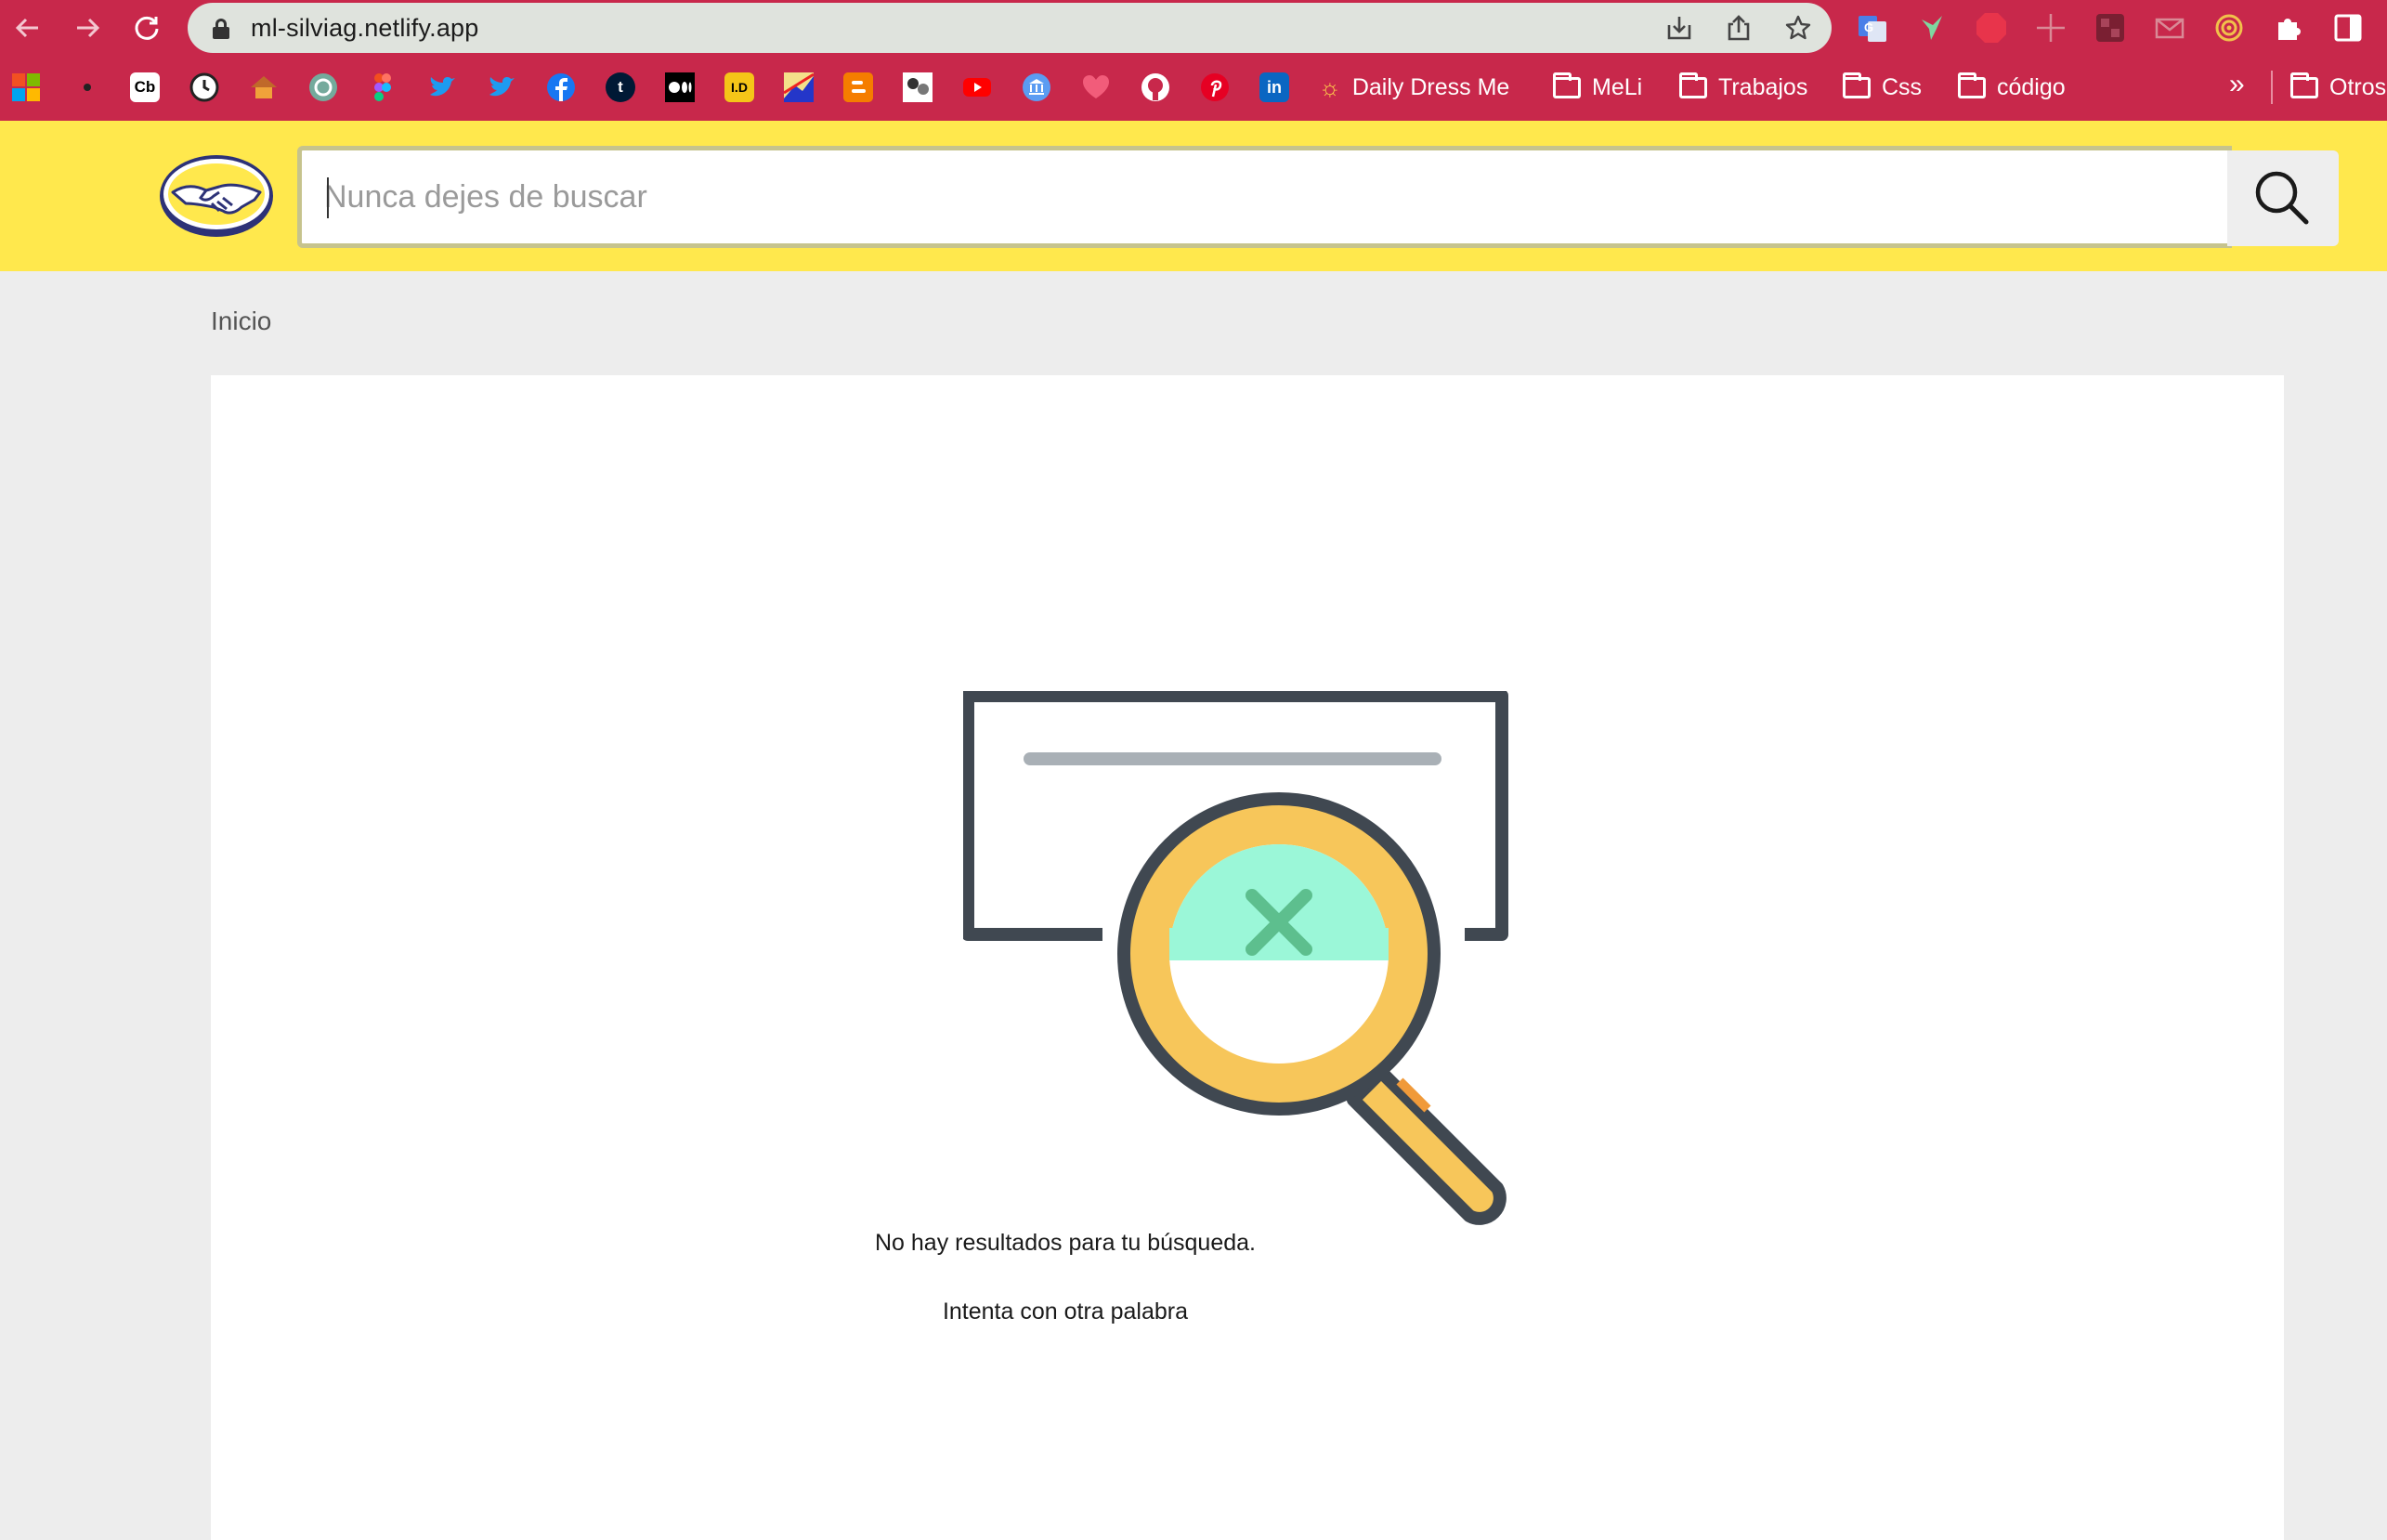 Image resolution: width=2387 pixels, height=1540 pixels. Describe the element at coordinates (799, 87) in the screenshot. I see `chart-icon` at that location.